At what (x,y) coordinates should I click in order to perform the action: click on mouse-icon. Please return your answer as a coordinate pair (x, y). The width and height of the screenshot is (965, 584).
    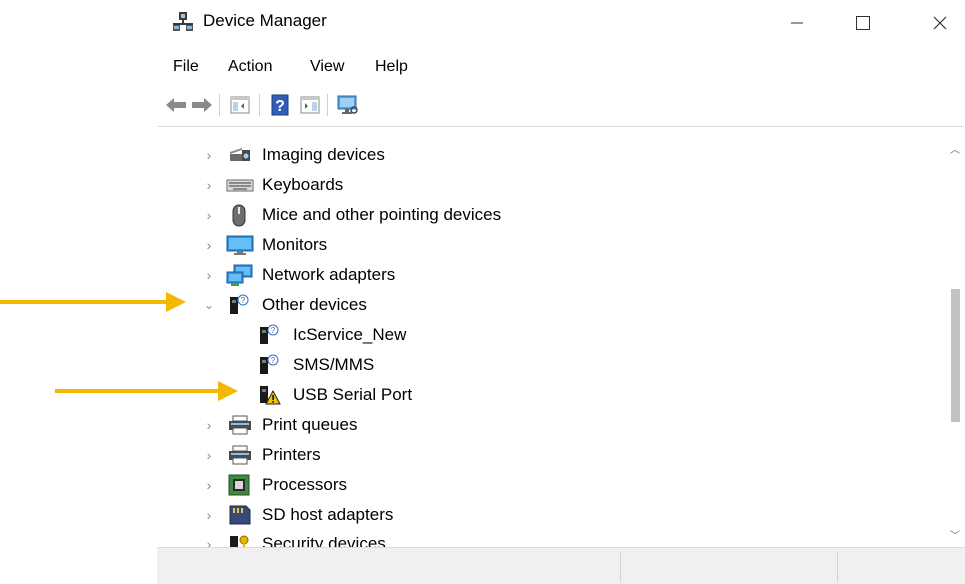
    Looking at the image, I should click on (241, 215).